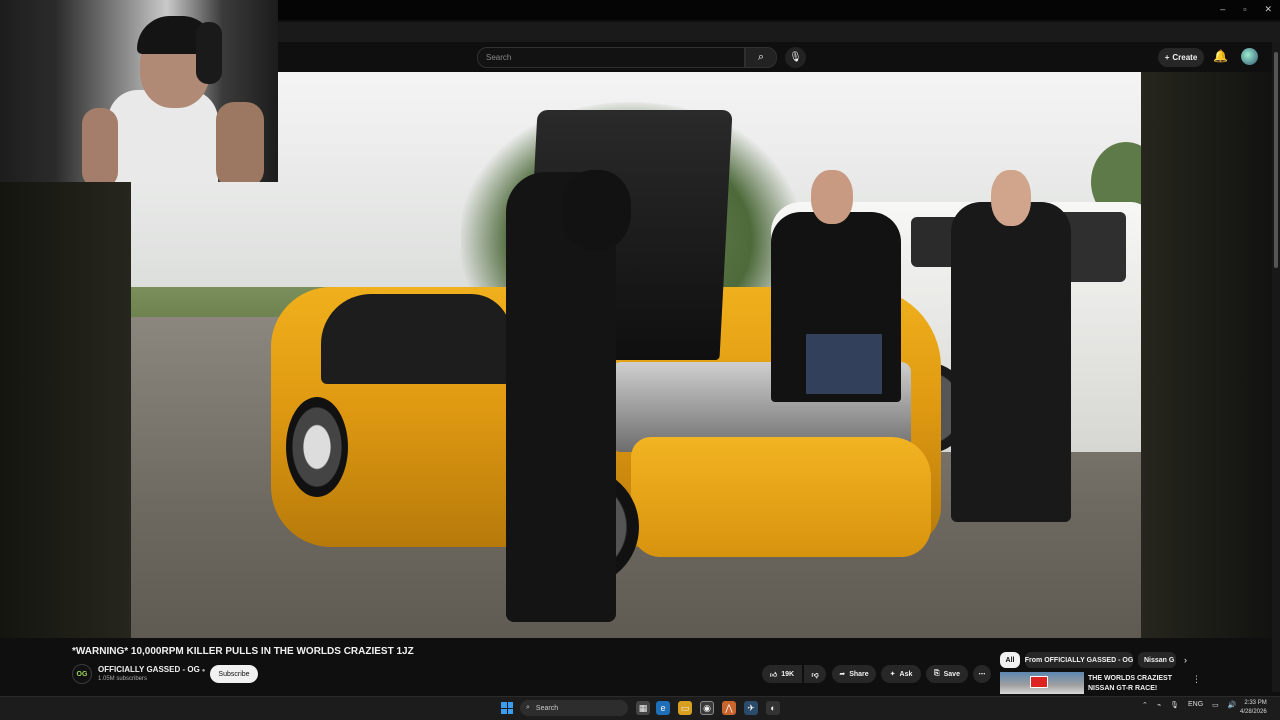 The image size is (1280, 720). Describe the element at coordinates (1174, 705) in the screenshot. I see `mic-tray-icon: 🎙` at that location.